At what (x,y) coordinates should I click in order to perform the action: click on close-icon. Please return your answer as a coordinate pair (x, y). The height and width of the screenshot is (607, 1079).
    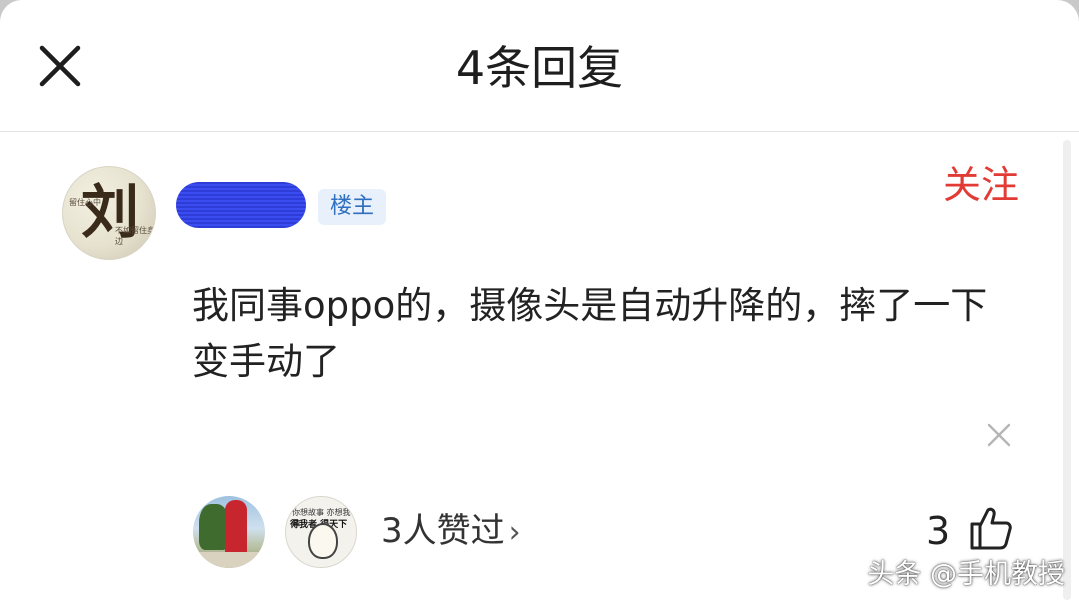
    Looking at the image, I should click on (999, 435).